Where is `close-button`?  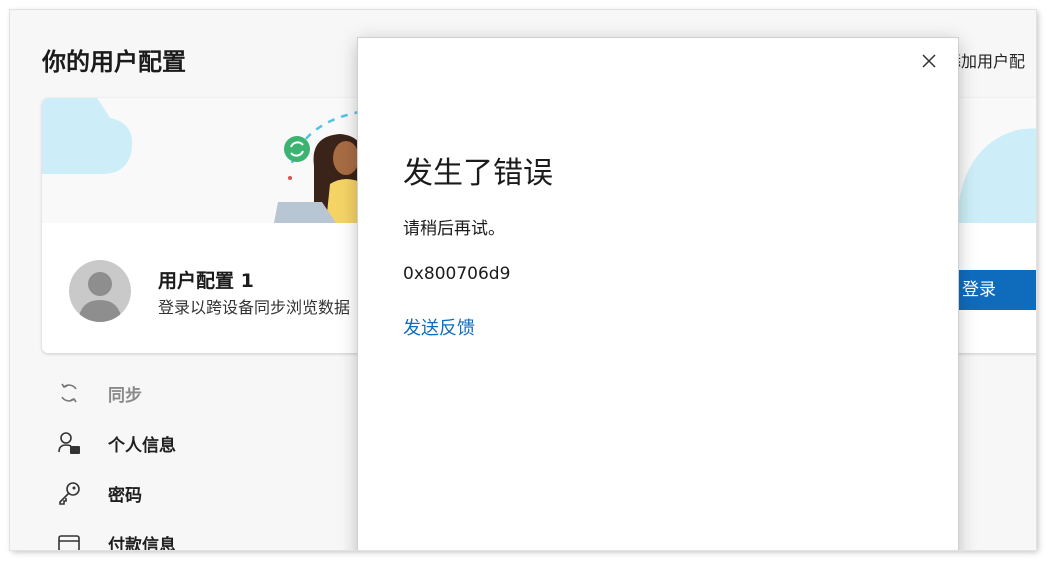
close-button is located at coordinates (929, 61).